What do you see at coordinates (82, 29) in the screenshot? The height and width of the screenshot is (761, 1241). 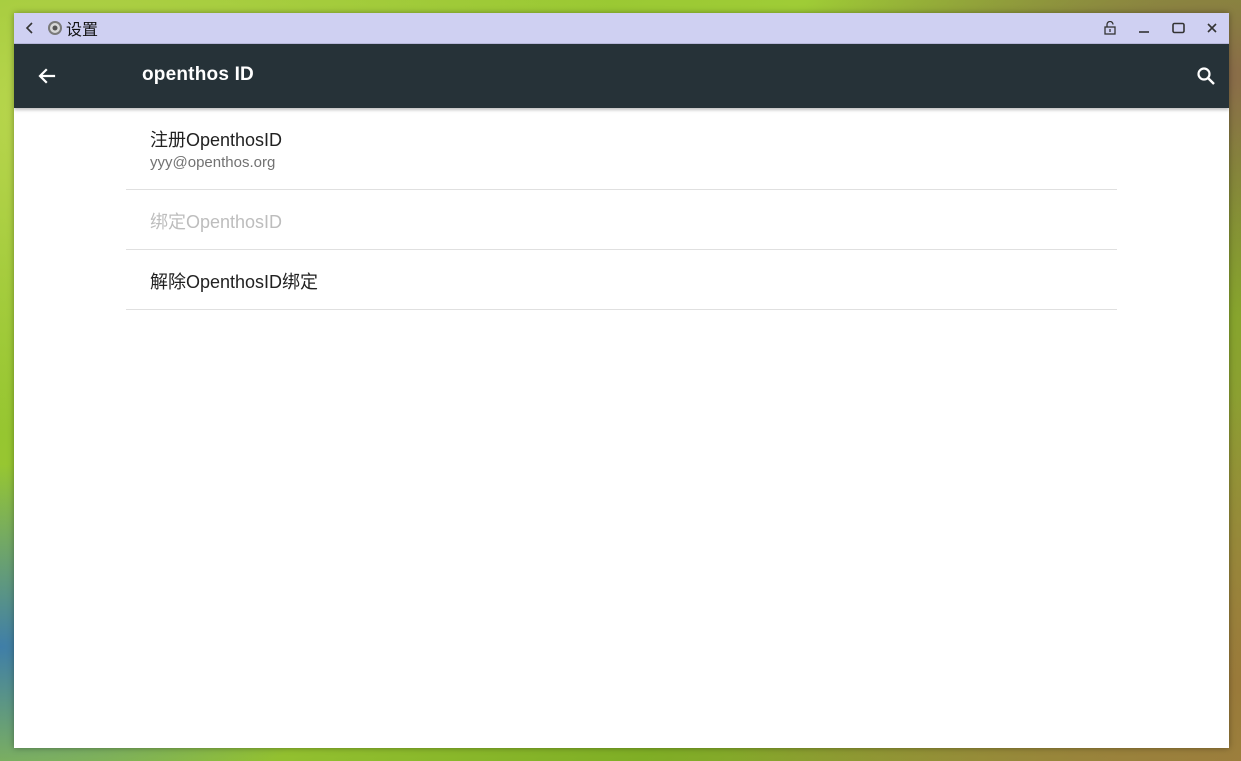 I see `window-title: 设置` at bounding box center [82, 29].